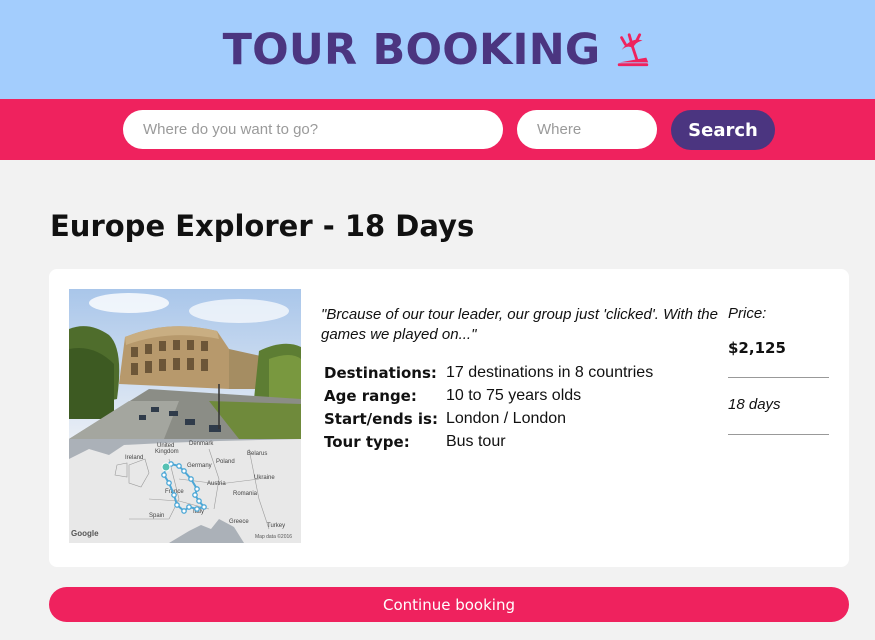  I want to click on search-bar: Search, so click(437, 129).